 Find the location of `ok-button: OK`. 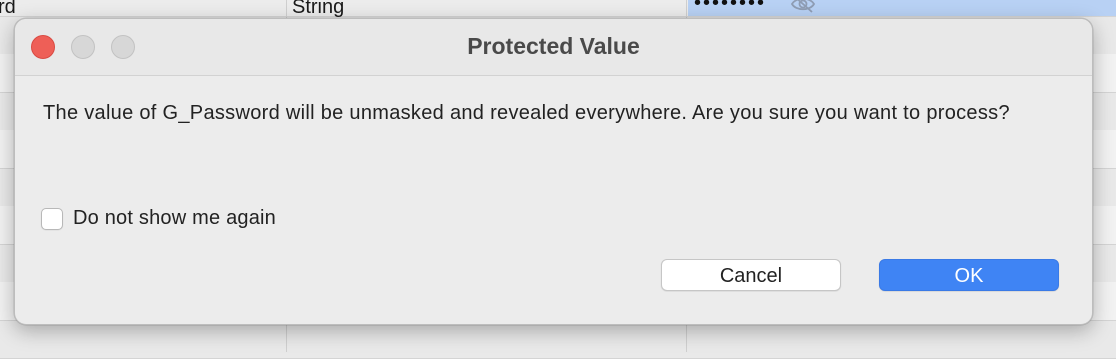

ok-button: OK is located at coordinates (969, 275).